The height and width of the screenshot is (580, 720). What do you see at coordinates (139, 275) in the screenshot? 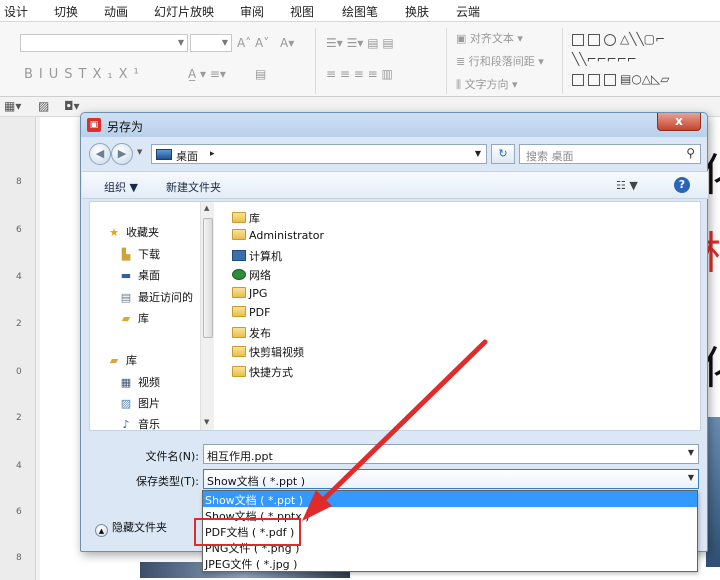
I see `nav-desktop: ▬ 桌面` at bounding box center [139, 275].